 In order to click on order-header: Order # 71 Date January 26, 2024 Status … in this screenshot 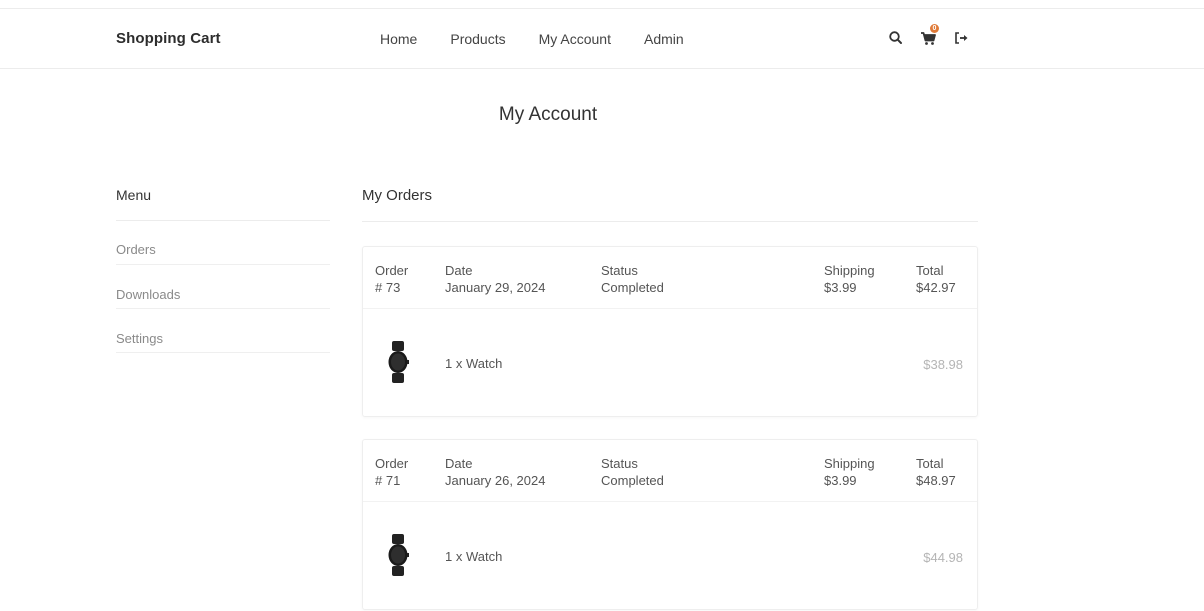, I will do `click(670, 471)`.